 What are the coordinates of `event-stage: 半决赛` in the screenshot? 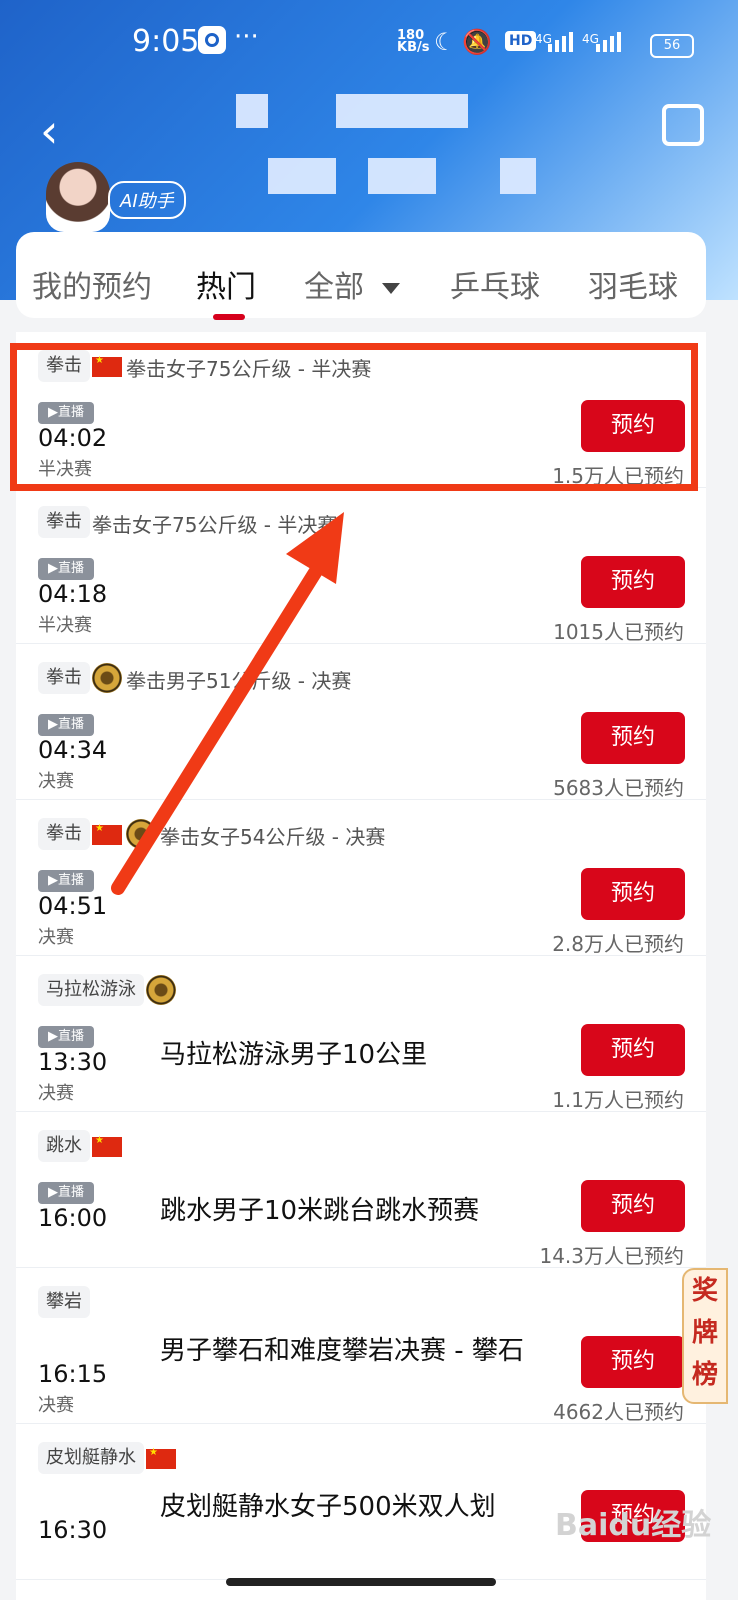 It's located at (65, 625).